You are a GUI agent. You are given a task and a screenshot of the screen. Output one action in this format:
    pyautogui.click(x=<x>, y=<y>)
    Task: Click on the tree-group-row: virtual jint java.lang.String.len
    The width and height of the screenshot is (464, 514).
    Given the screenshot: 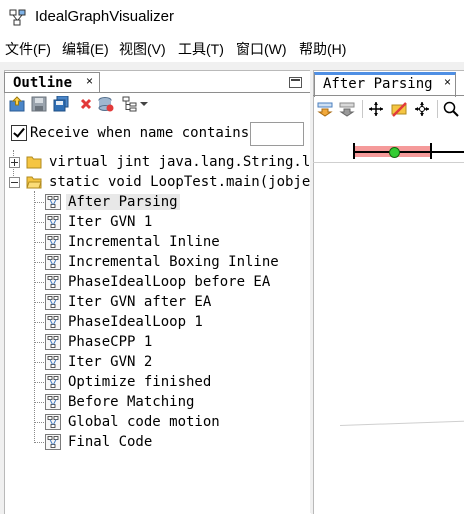 What is the action you would take?
    pyautogui.click(x=157, y=162)
    